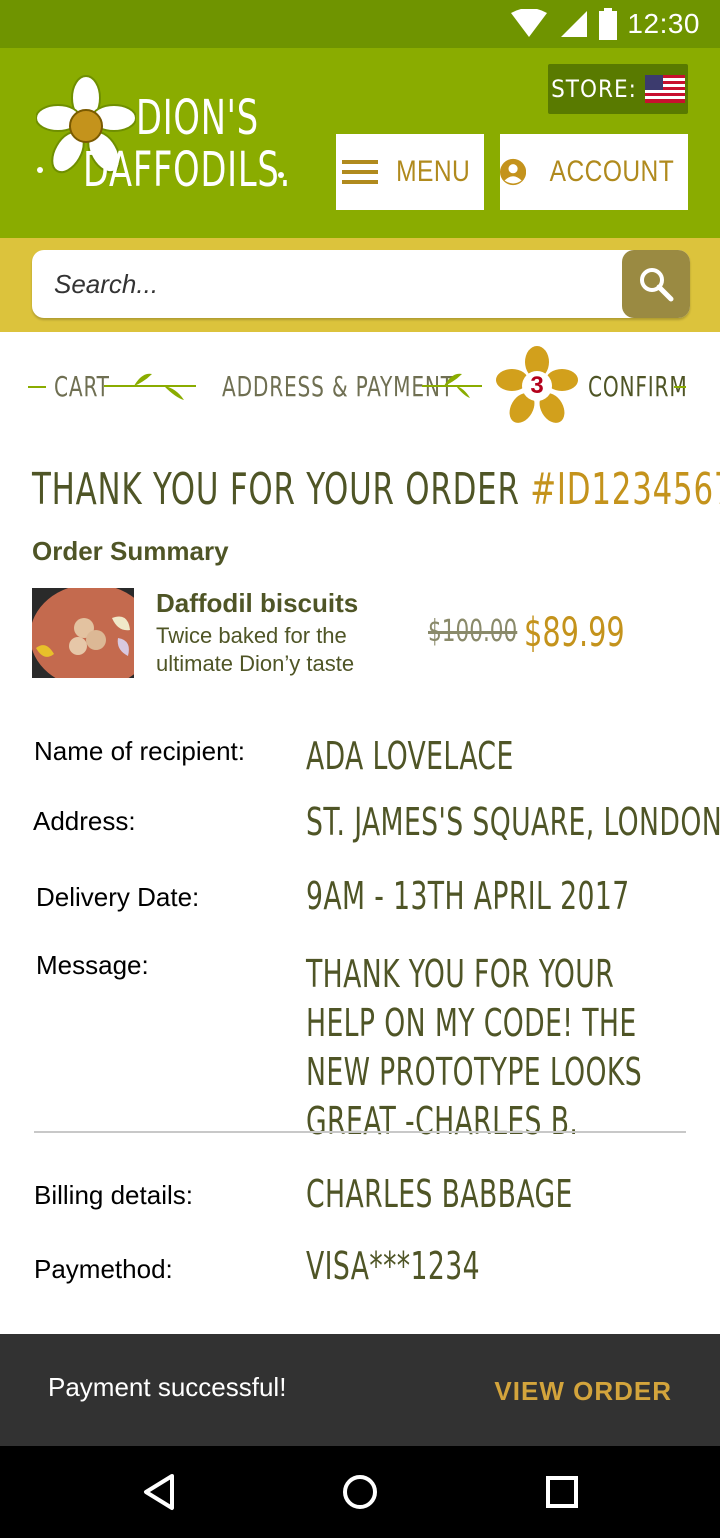 The image size is (720, 1538). Describe the element at coordinates (360, 1390) in the screenshot. I see `snackbar: Payment successful! VIEW ORDER` at that location.